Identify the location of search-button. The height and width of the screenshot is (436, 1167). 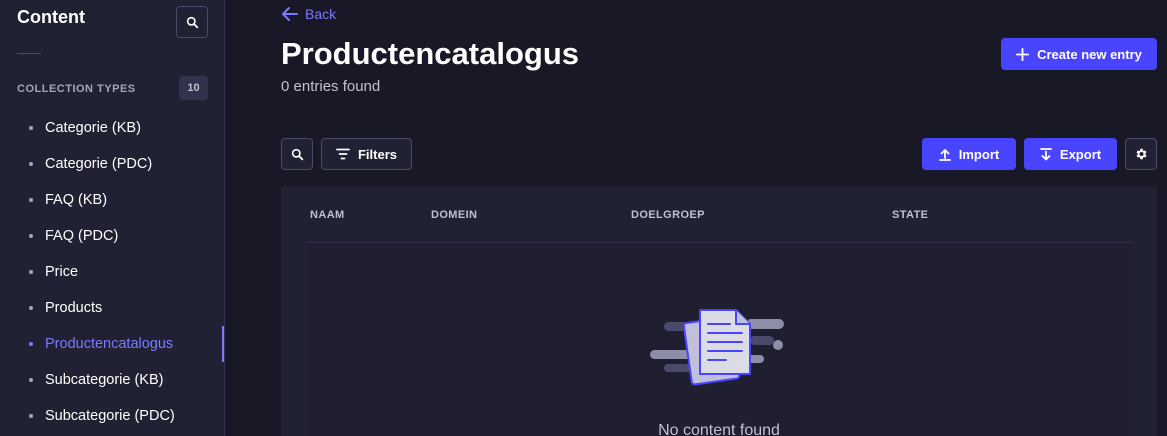
(297, 154).